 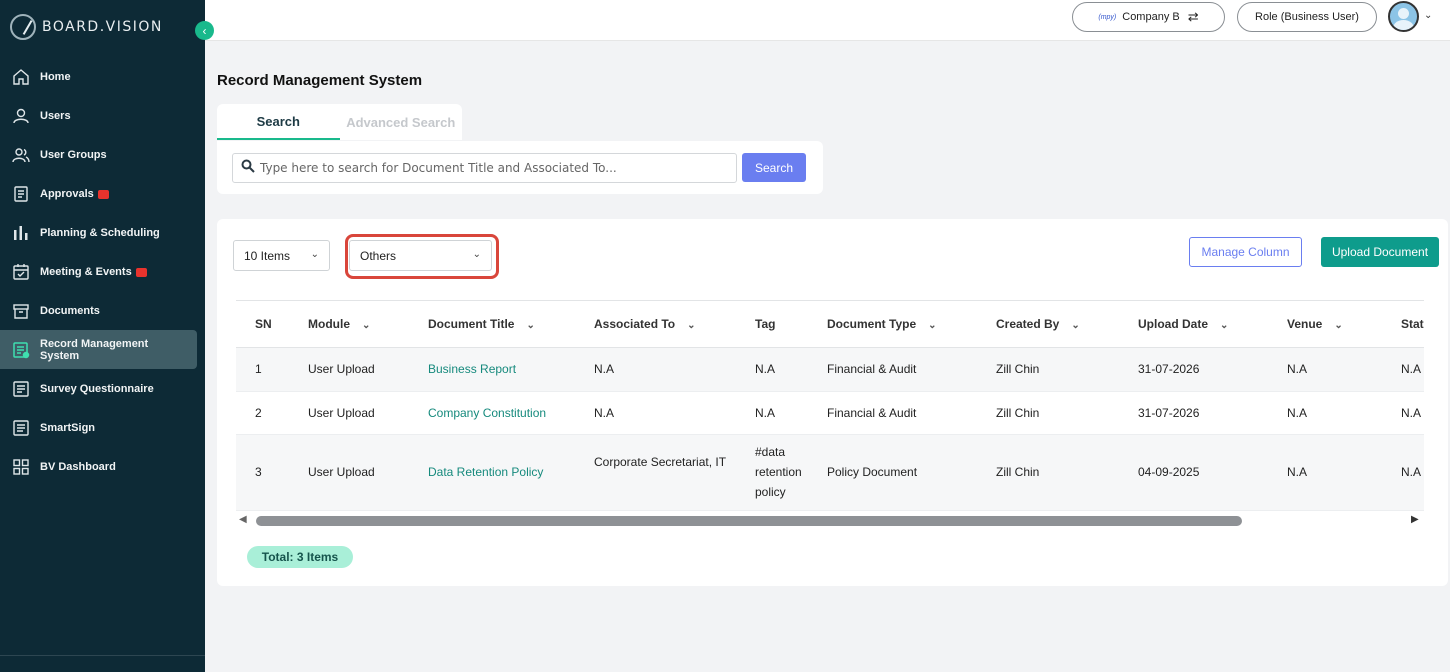 I want to click on sidebar-item-user-groups: User Groups, so click(x=102, y=154).